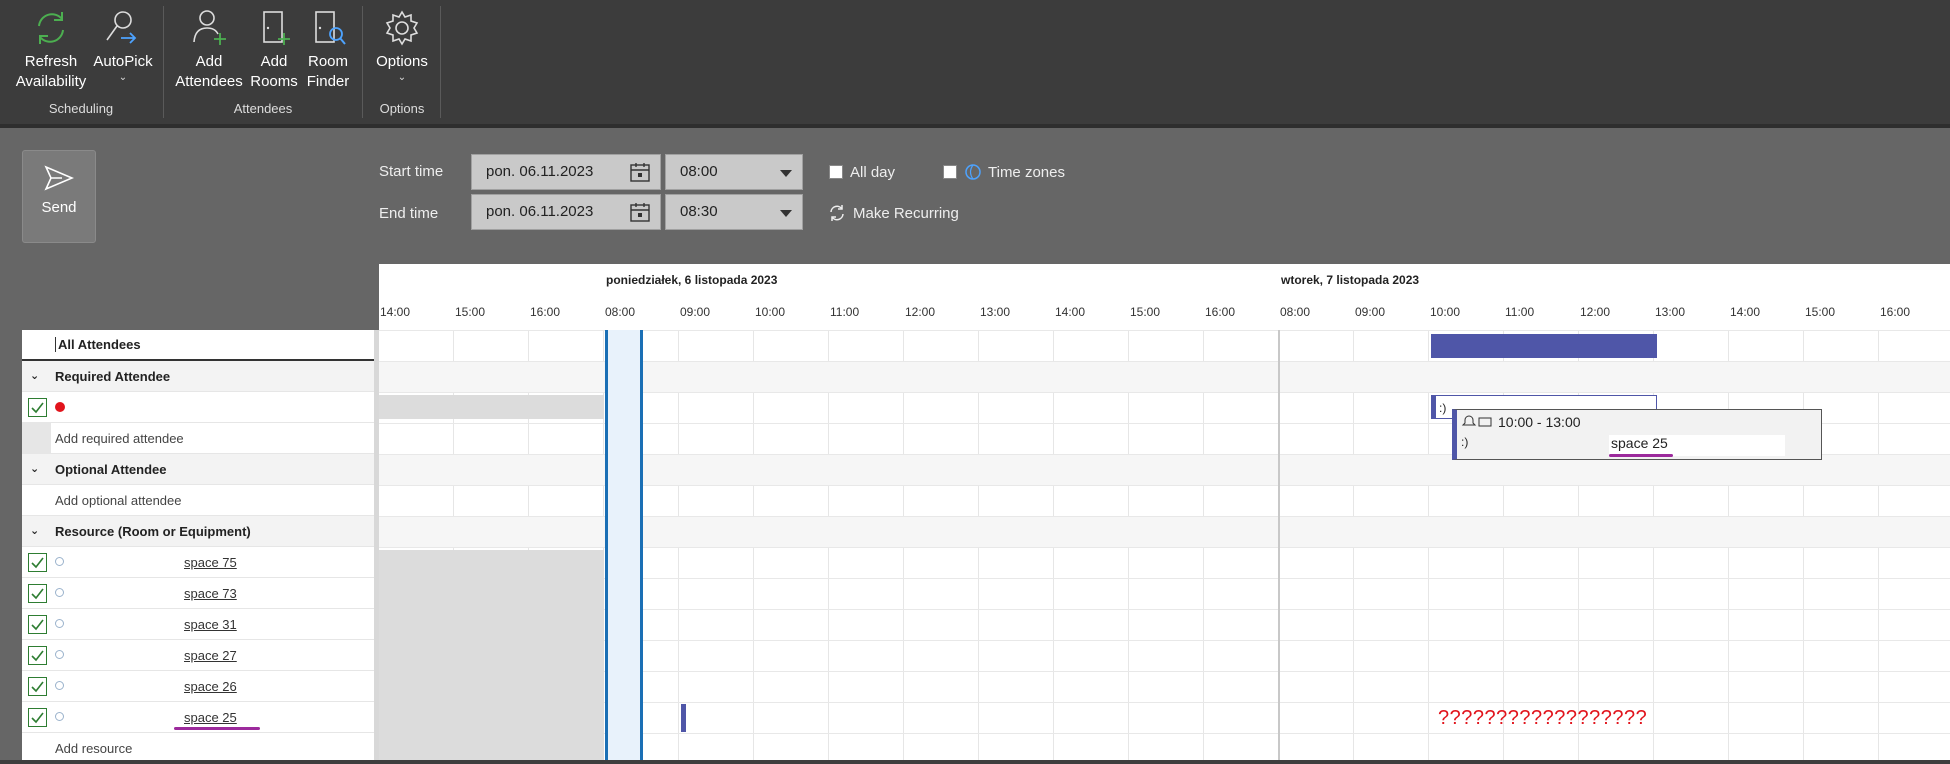  I want to click on tooltip-time: 10:00 - 13:00, so click(1539, 422).